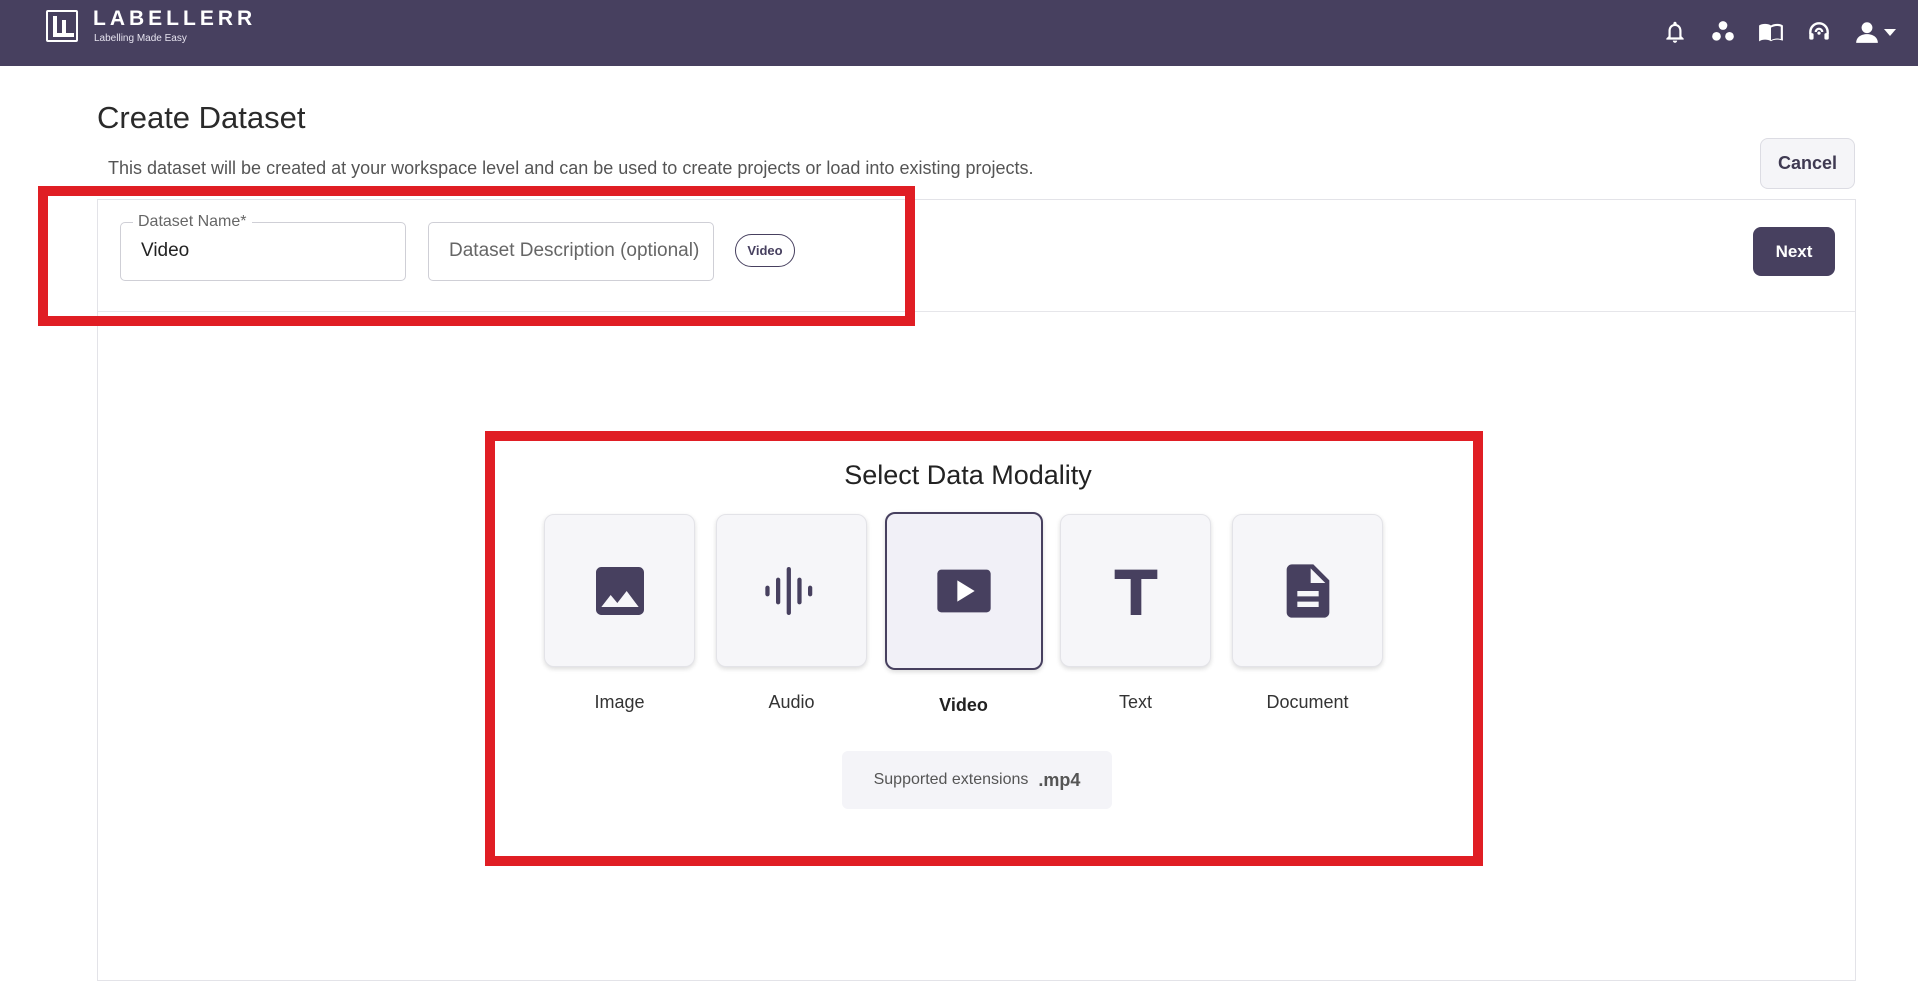  I want to click on cancel-button: Cancel, so click(1807, 163).